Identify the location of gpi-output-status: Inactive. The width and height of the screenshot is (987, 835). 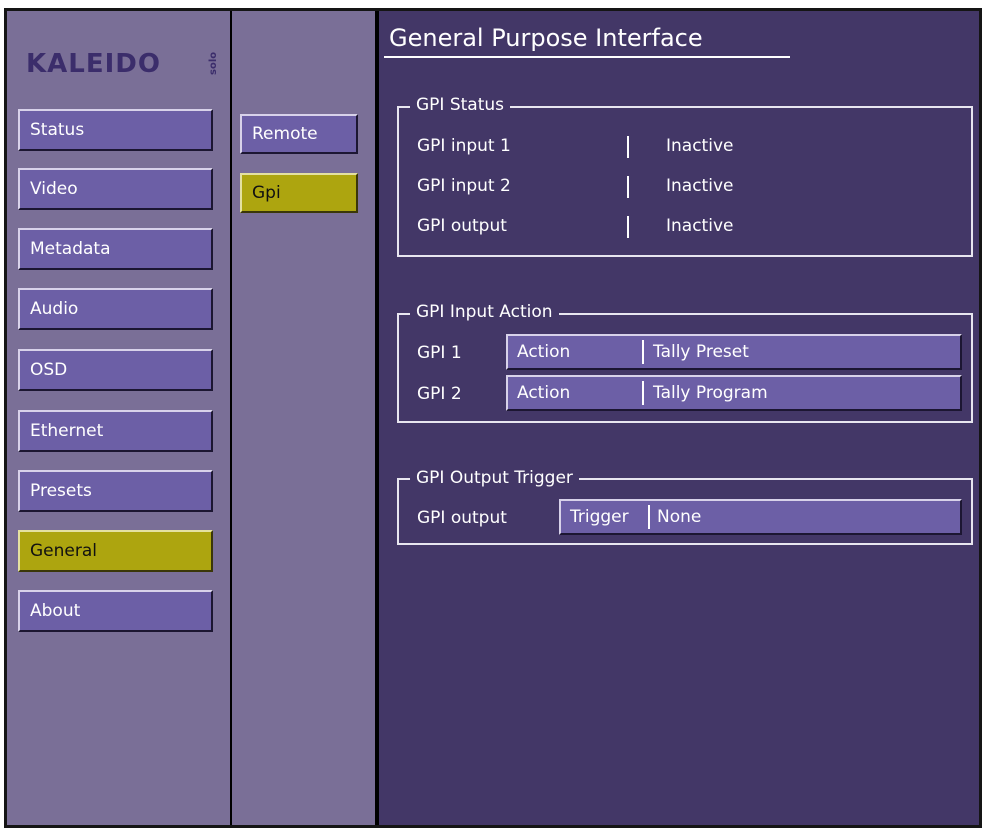
(700, 226).